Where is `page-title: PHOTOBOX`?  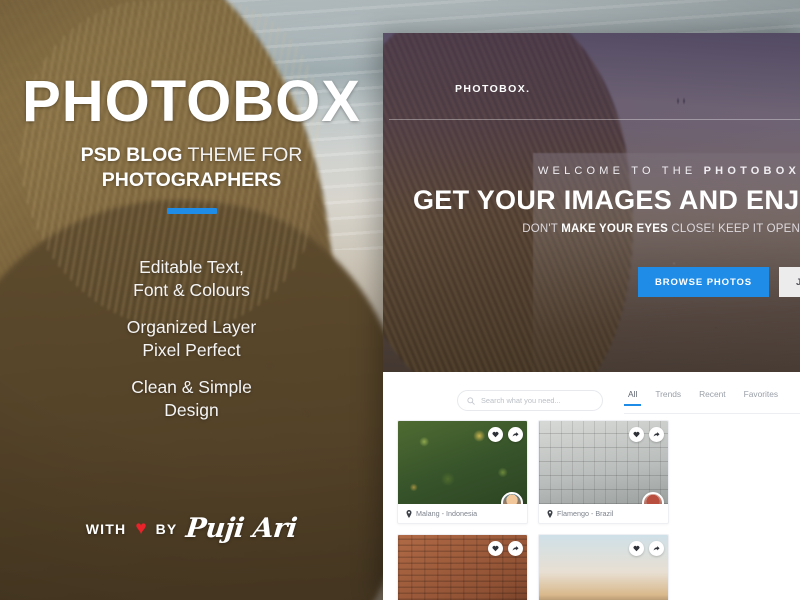
page-title: PHOTOBOX is located at coordinates (191, 101).